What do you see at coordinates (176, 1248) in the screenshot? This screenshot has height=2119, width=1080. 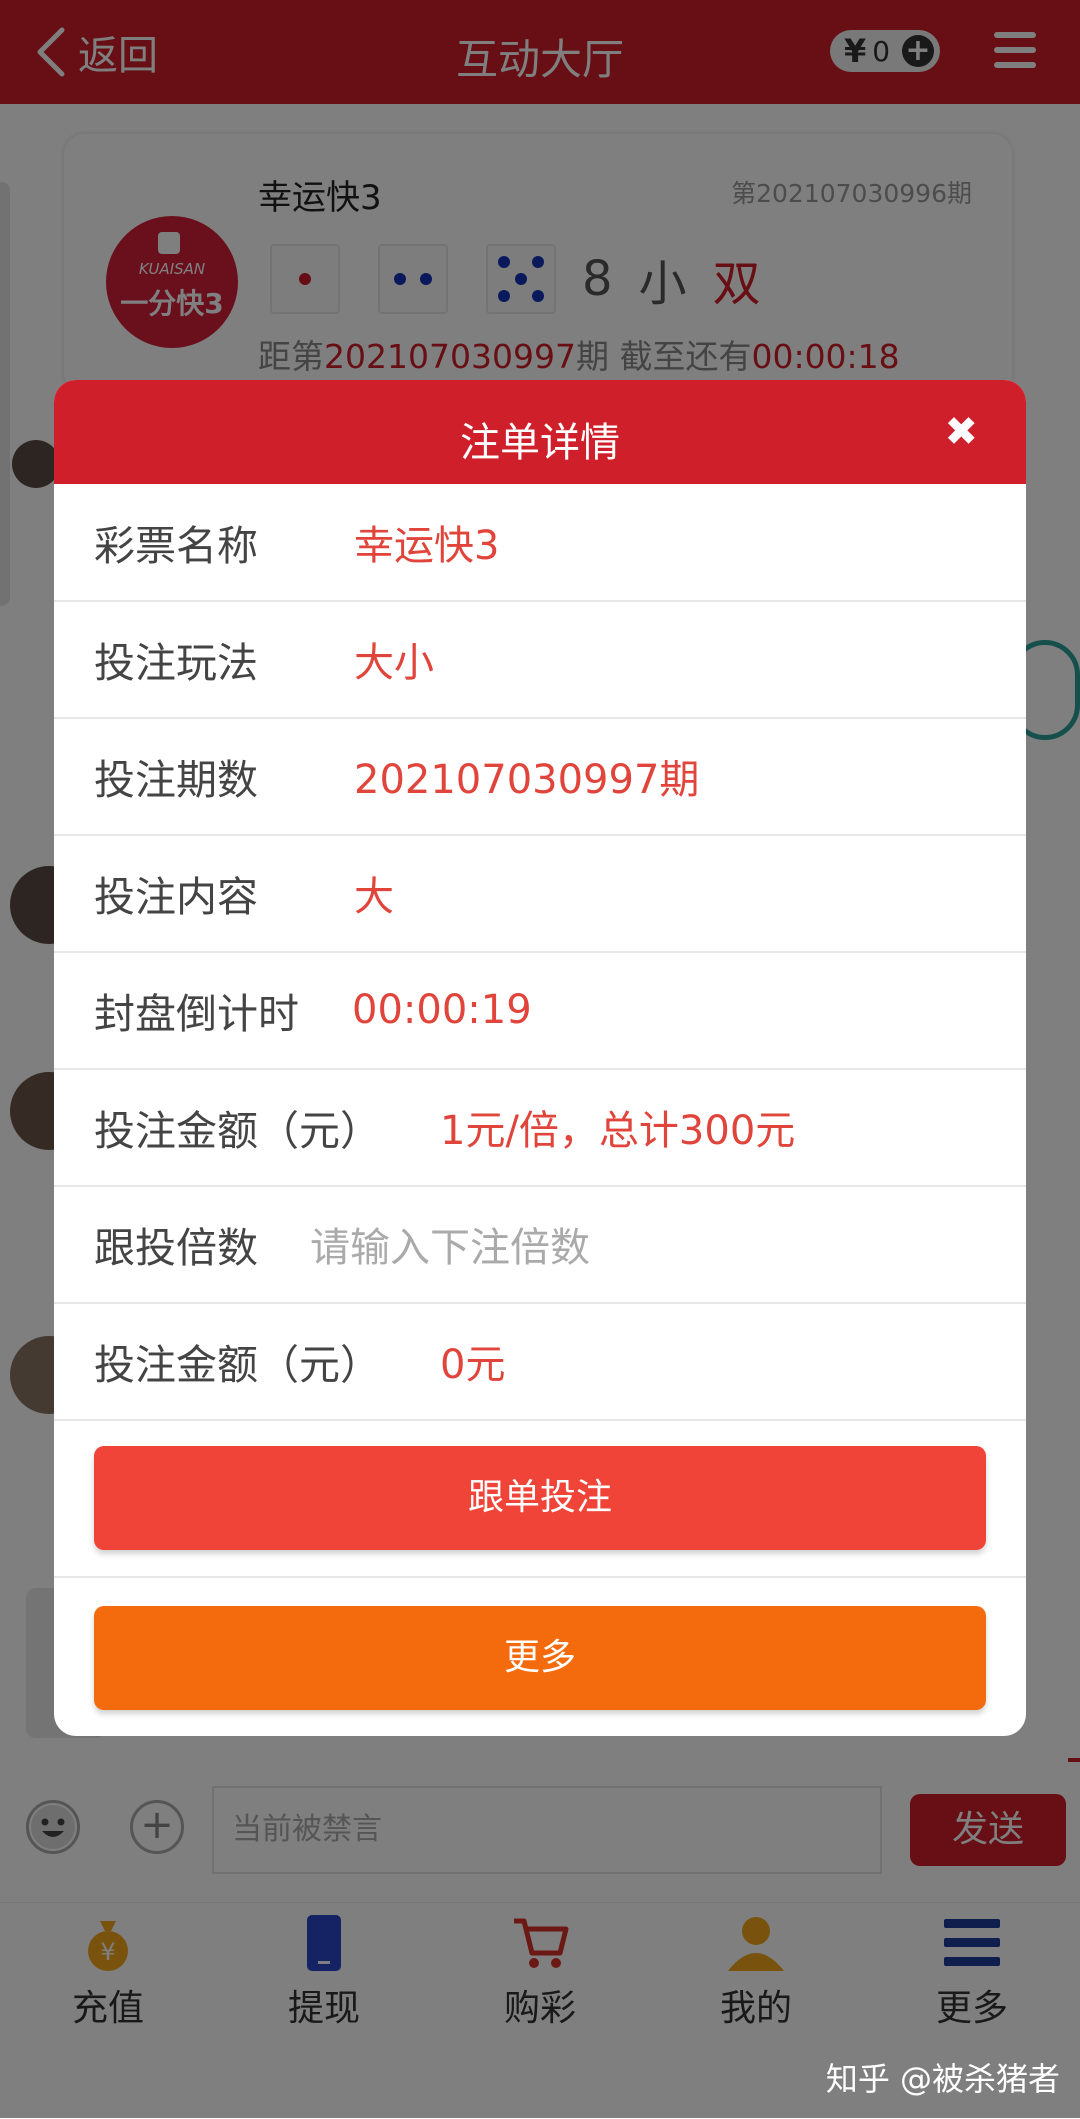 I see `row-label: 跟投倍数` at bounding box center [176, 1248].